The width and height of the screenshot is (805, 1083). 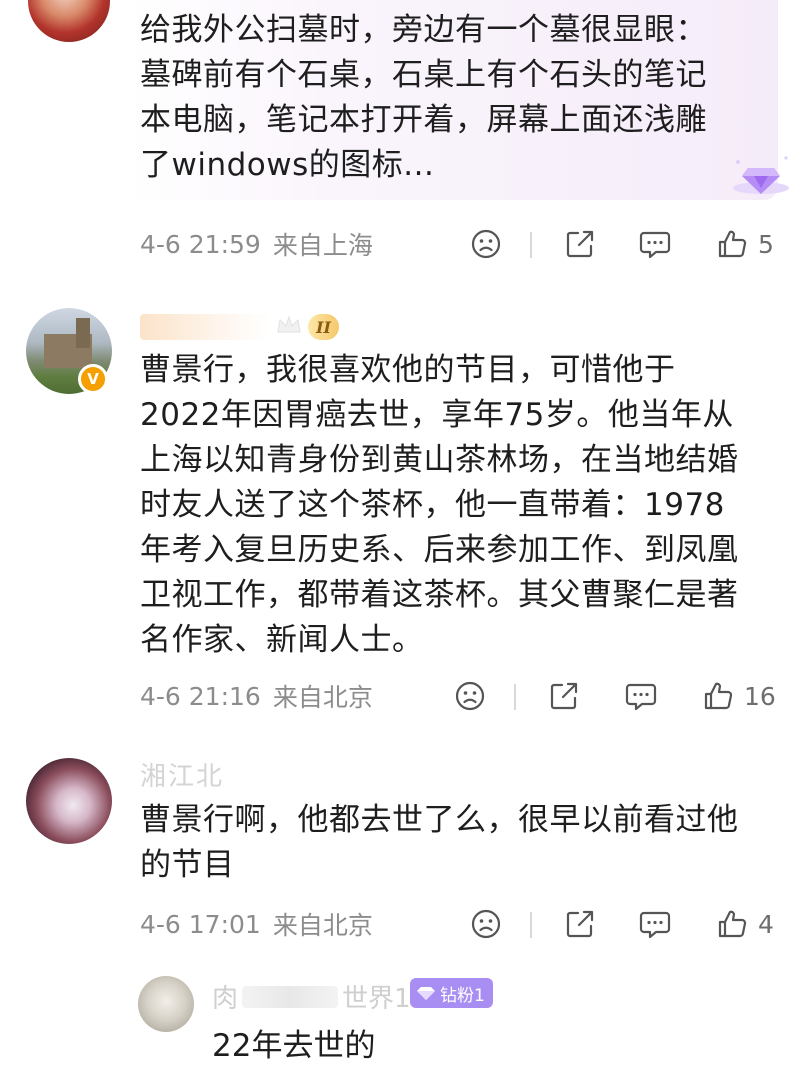 I want to click on comment-line: 上海以知青身份到黄山茶林场，在当地结婚, so click(x=439, y=460).